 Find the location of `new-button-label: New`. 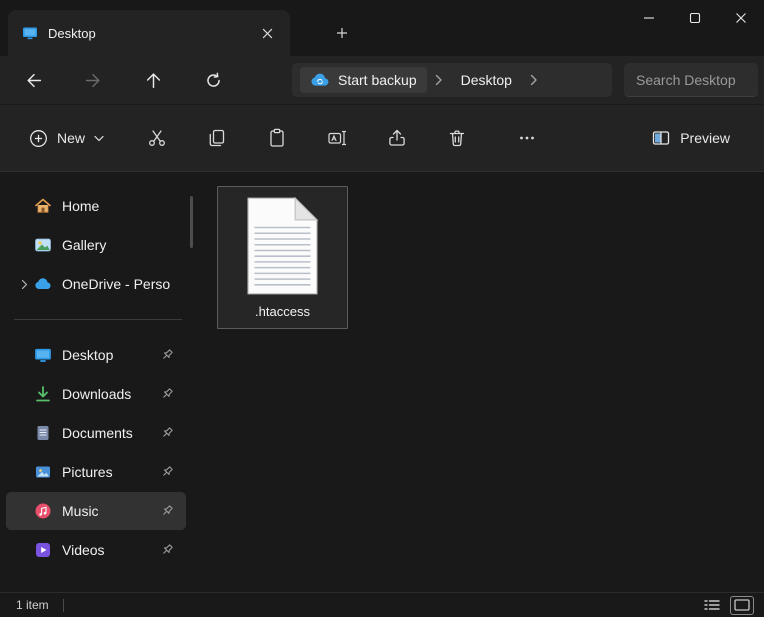

new-button-label: New is located at coordinates (71, 138).